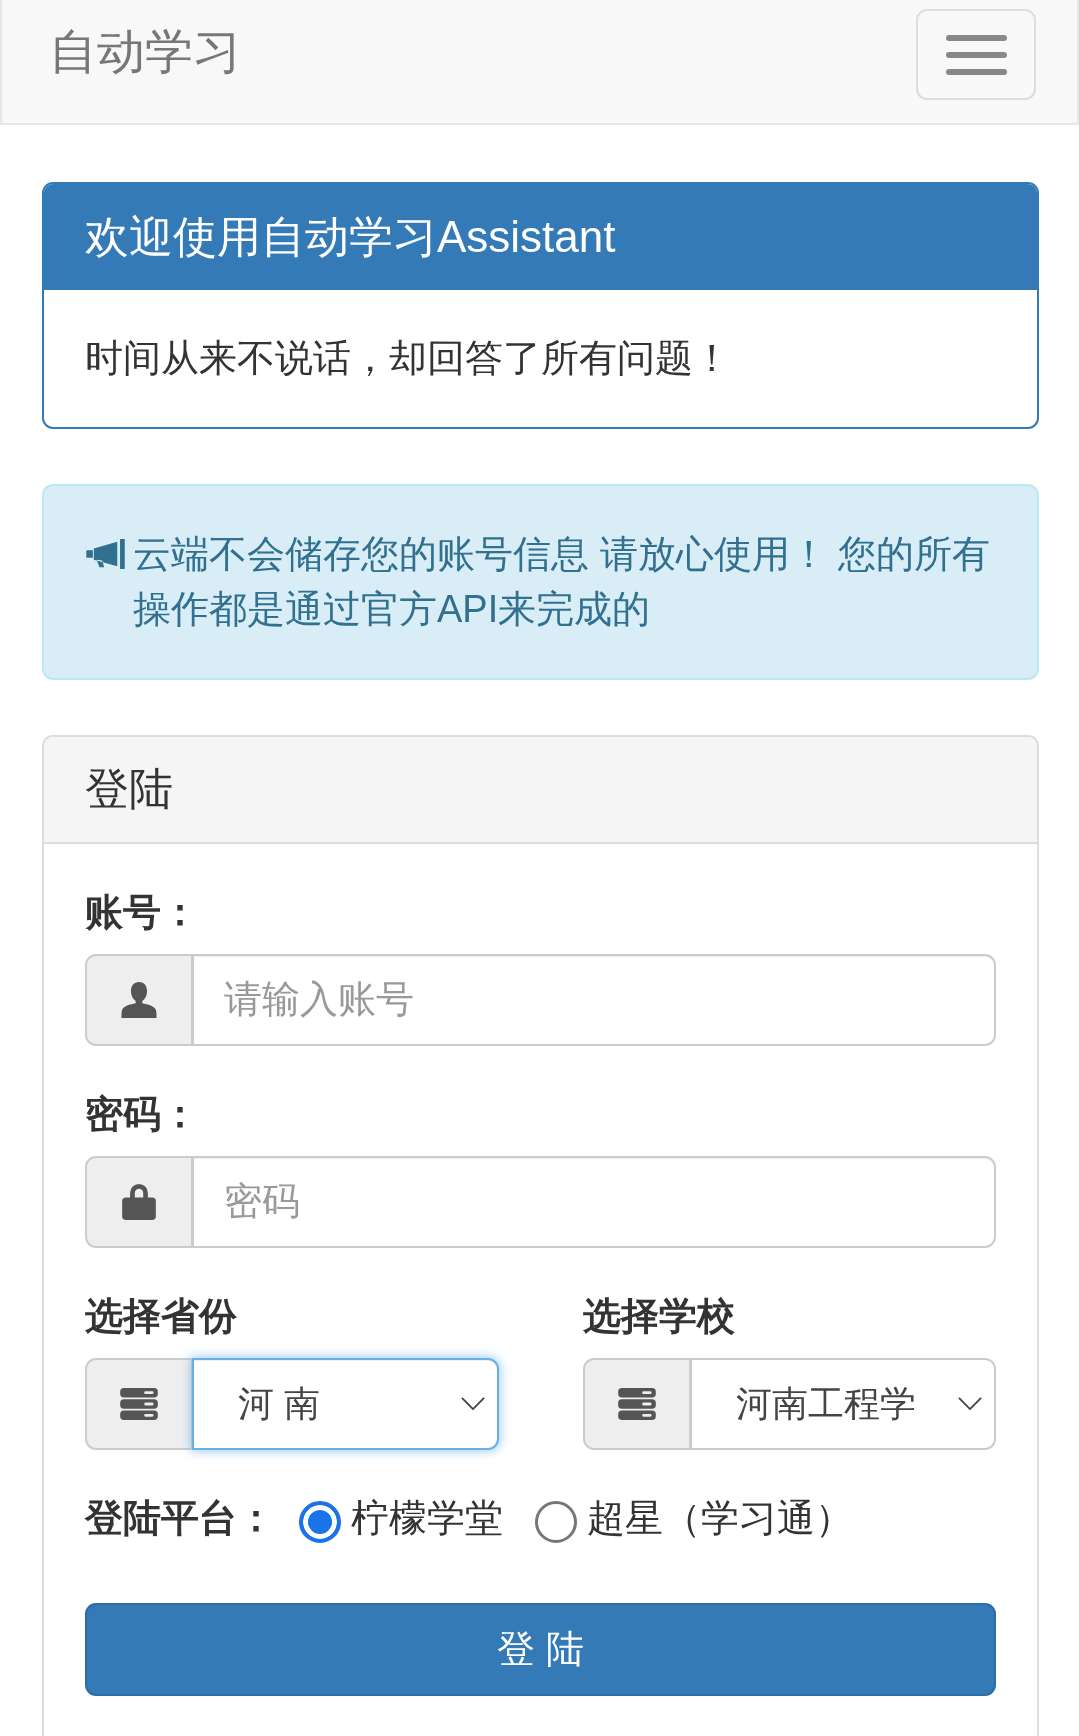  Describe the element at coordinates (139, 1201) in the screenshot. I see `lock-icon` at that location.